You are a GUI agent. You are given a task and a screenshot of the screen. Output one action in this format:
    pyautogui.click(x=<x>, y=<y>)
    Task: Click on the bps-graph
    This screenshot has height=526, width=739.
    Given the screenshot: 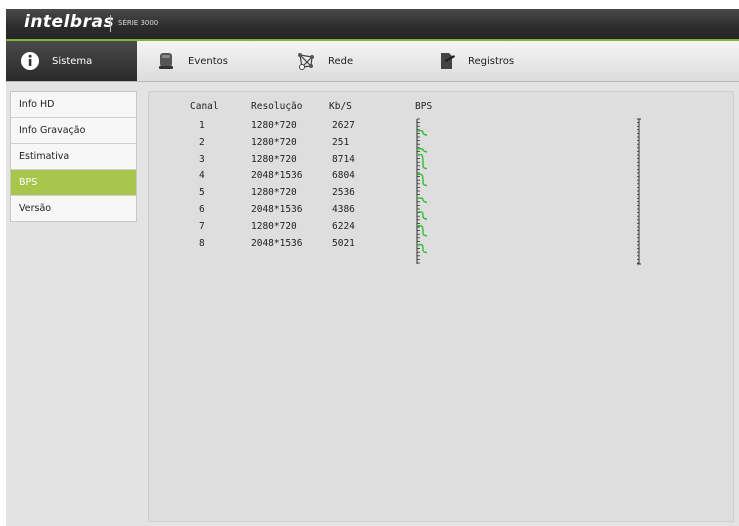 What is the action you would take?
    pyautogui.click(x=528, y=191)
    